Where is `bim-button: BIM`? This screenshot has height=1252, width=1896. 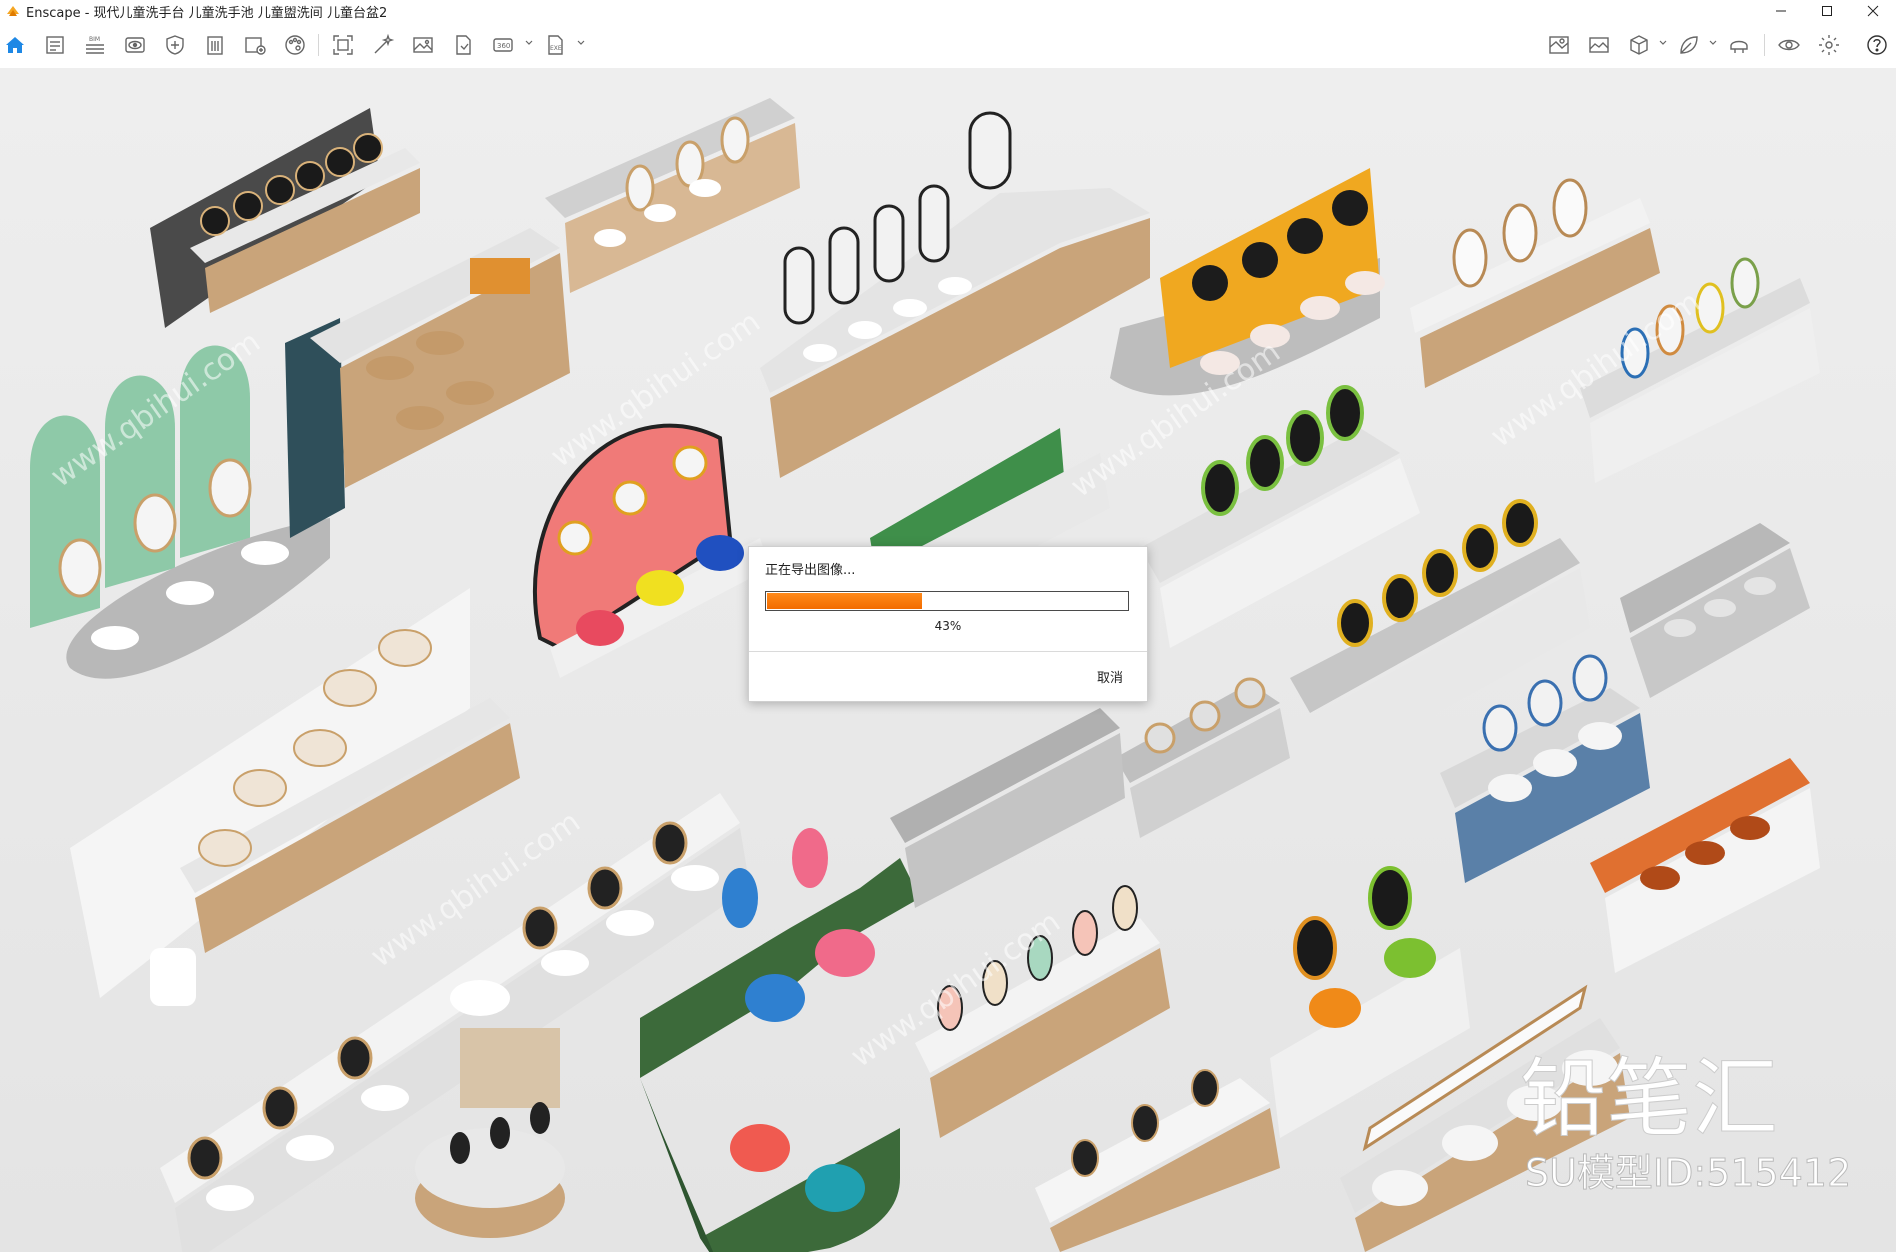
bim-button: BIM is located at coordinates (95, 45).